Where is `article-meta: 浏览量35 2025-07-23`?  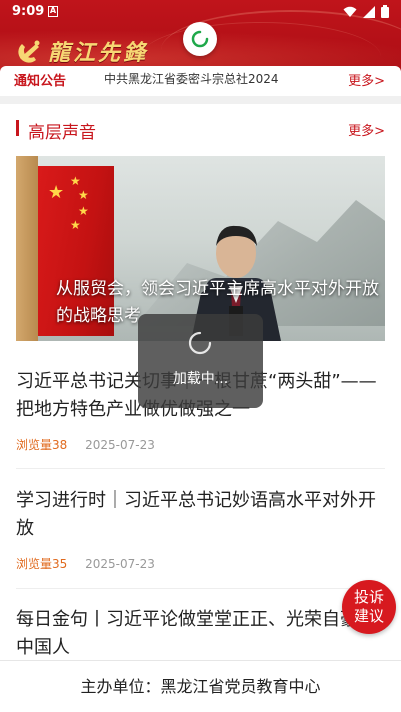
article-meta: 浏览量35 2025-07-23 is located at coordinates (200, 563).